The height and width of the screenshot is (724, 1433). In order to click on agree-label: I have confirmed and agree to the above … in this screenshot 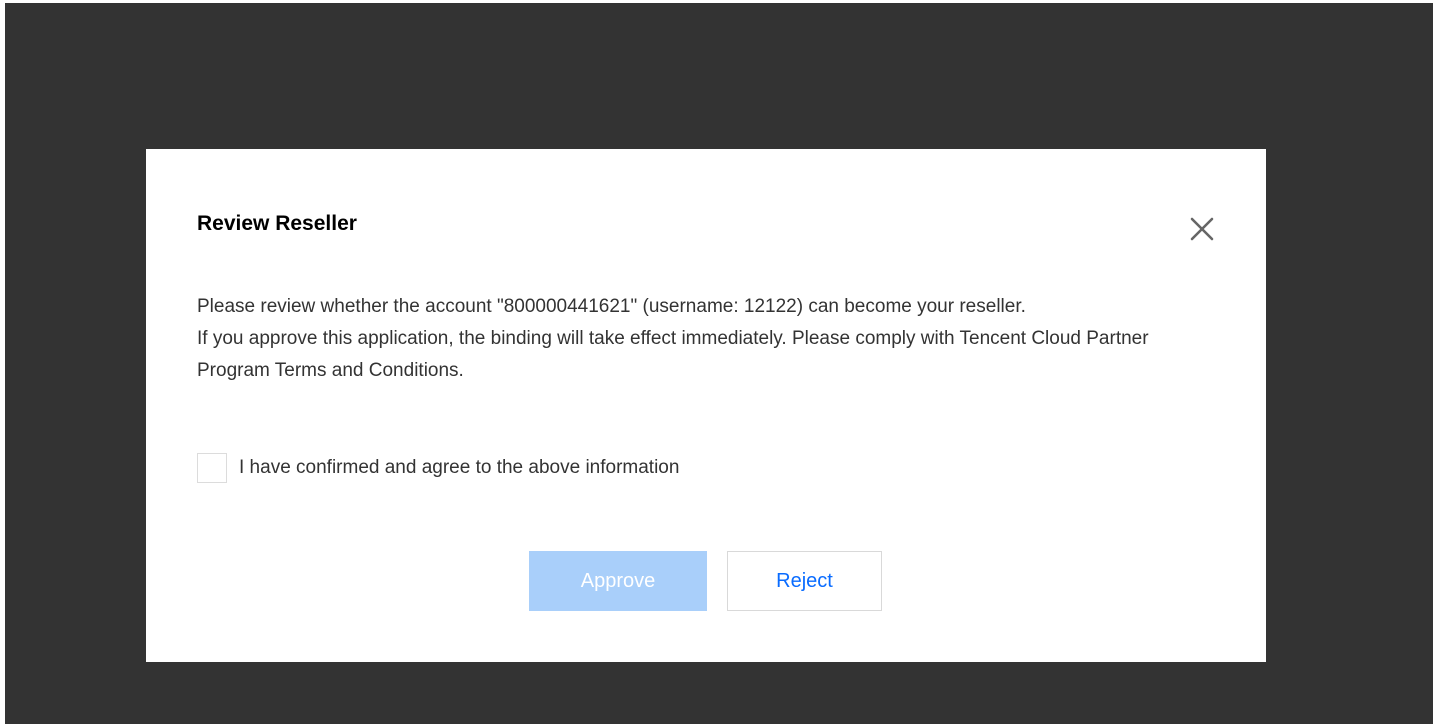, I will do `click(459, 467)`.